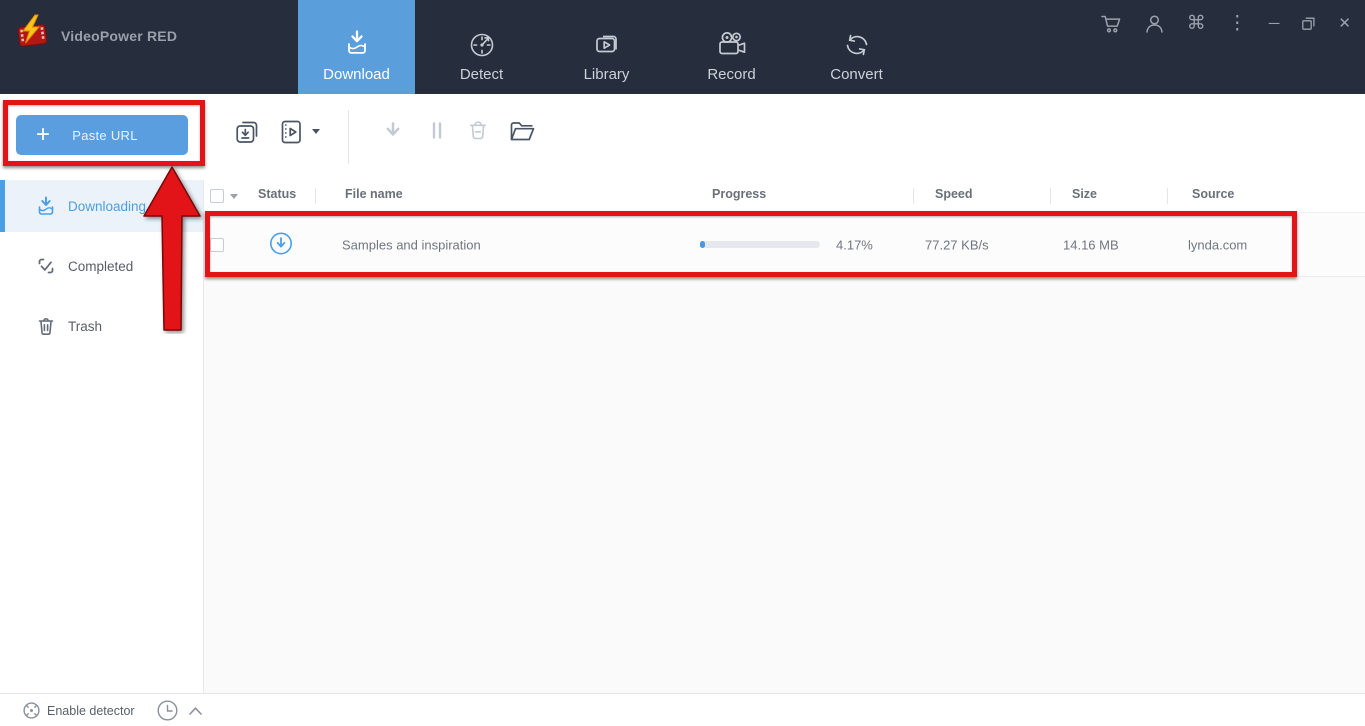 The height and width of the screenshot is (726, 1365). I want to click on row-checkbox, so click(217, 245).